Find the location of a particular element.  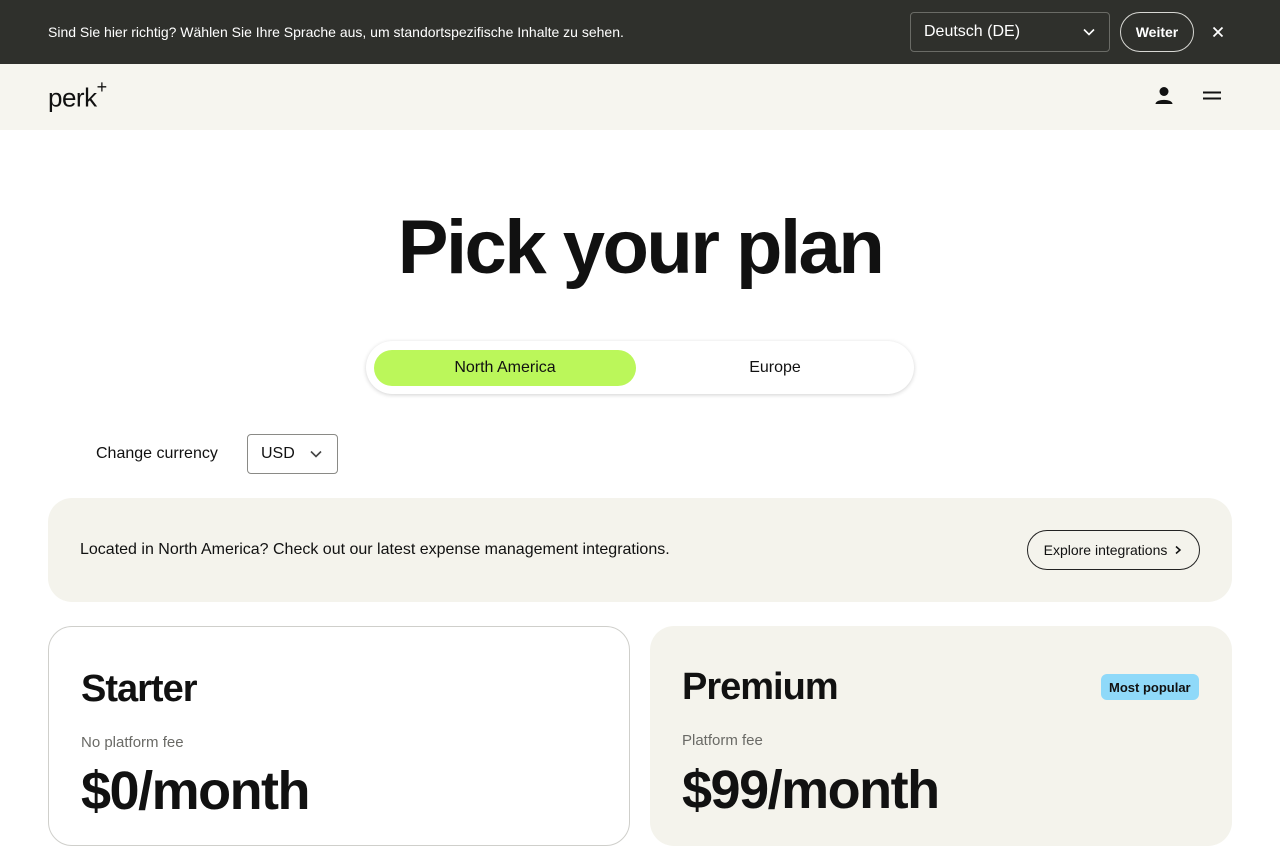

page-title: Pick your plan is located at coordinates (641, 247).